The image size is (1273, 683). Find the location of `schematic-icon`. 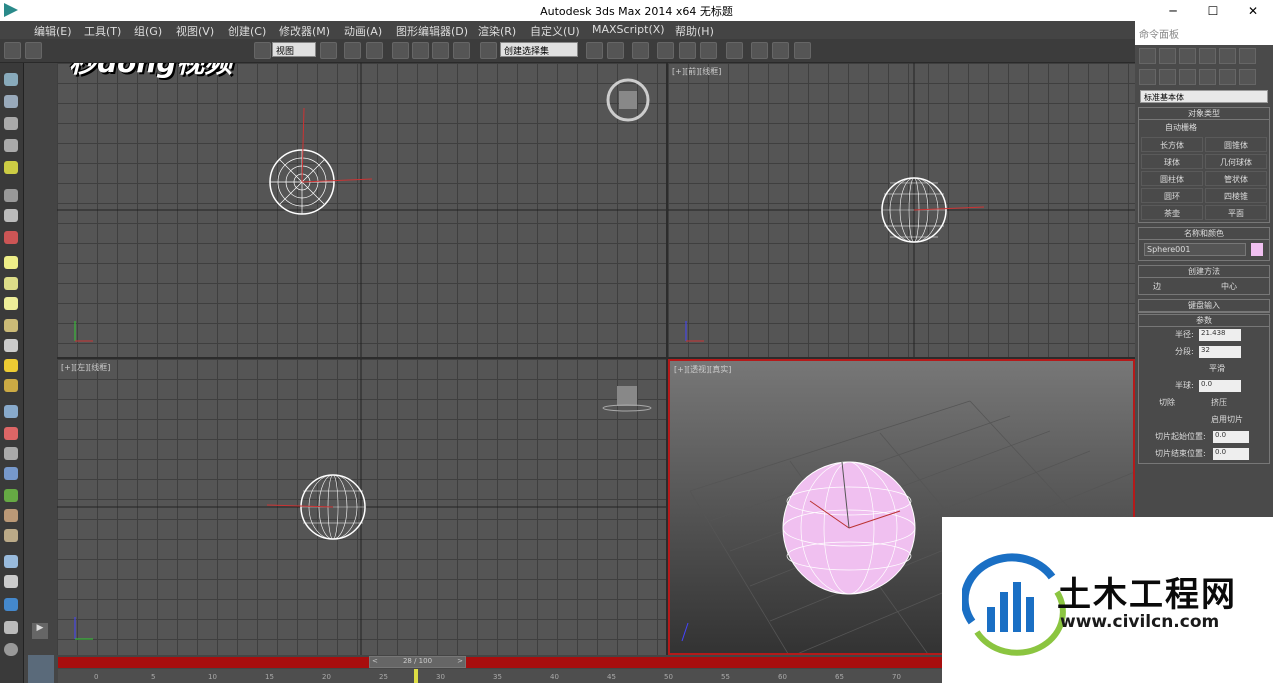

schematic-icon is located at coordinates (708, 50).